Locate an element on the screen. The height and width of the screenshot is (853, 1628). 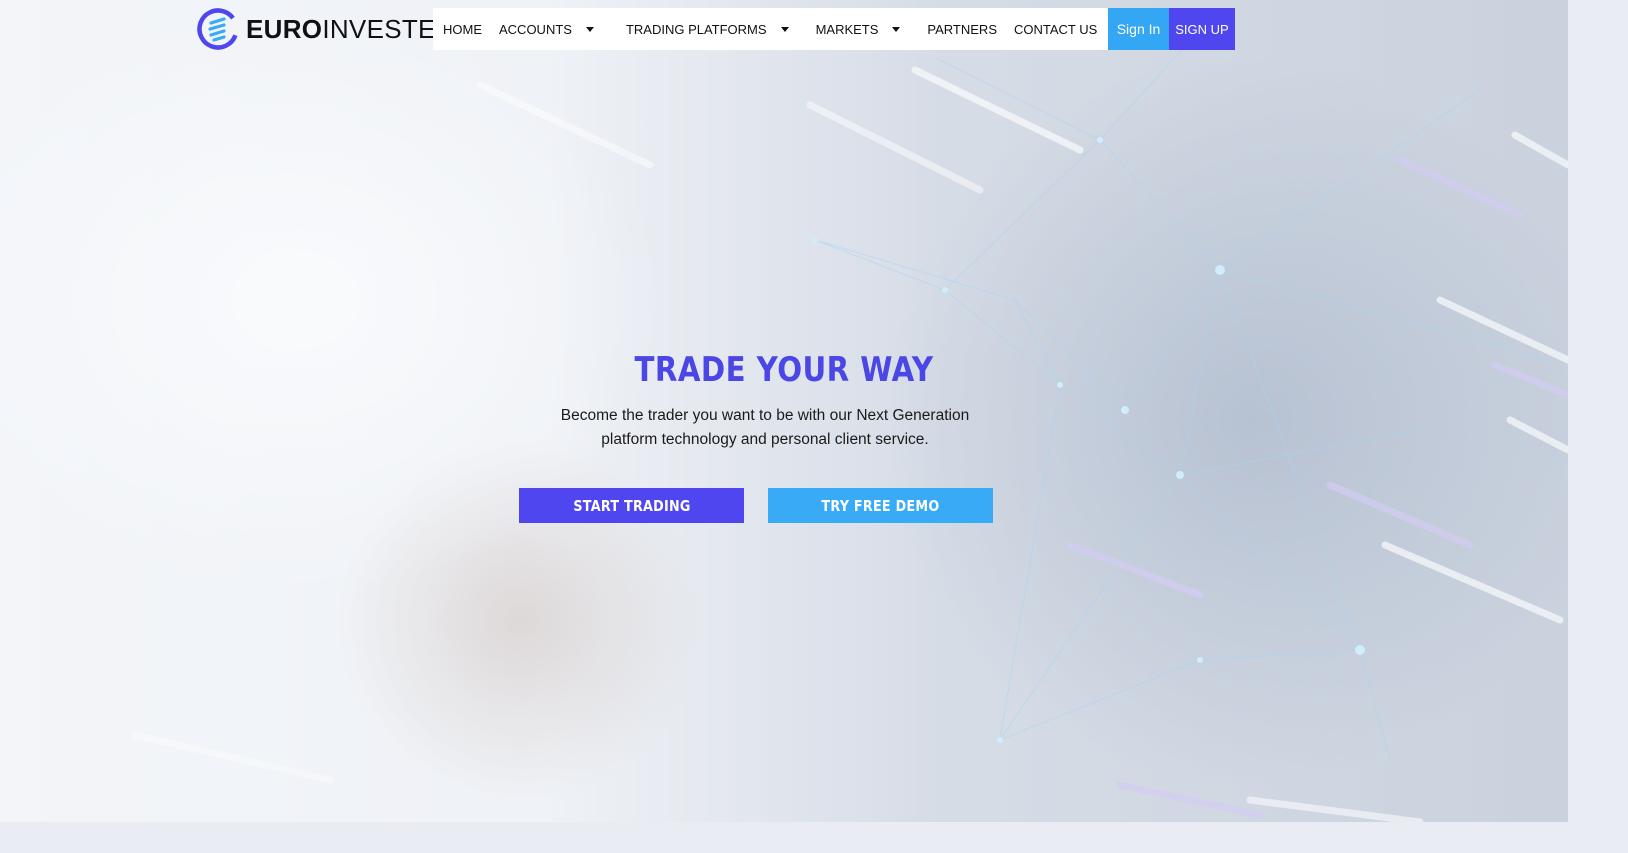
nav-accounts-label: ACCOUNTS is located at coordinates (535, 29).